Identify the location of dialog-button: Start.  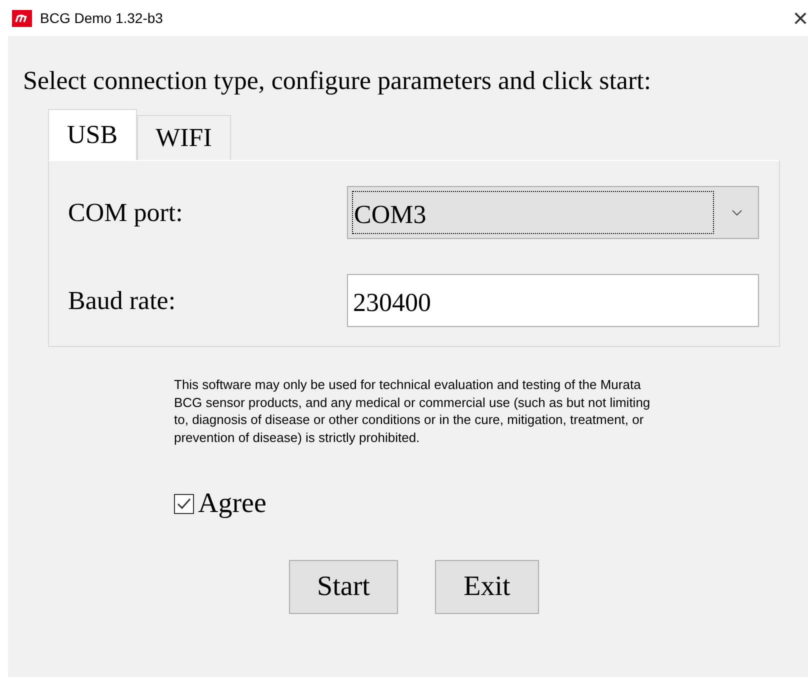
(343, 587).